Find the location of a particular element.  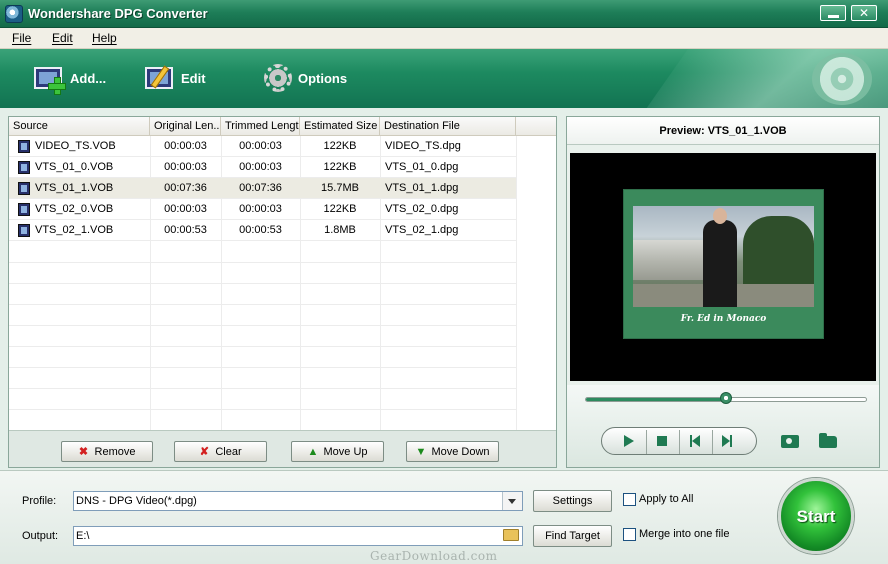

menu-help: Help is located at coordinates (104, 38).